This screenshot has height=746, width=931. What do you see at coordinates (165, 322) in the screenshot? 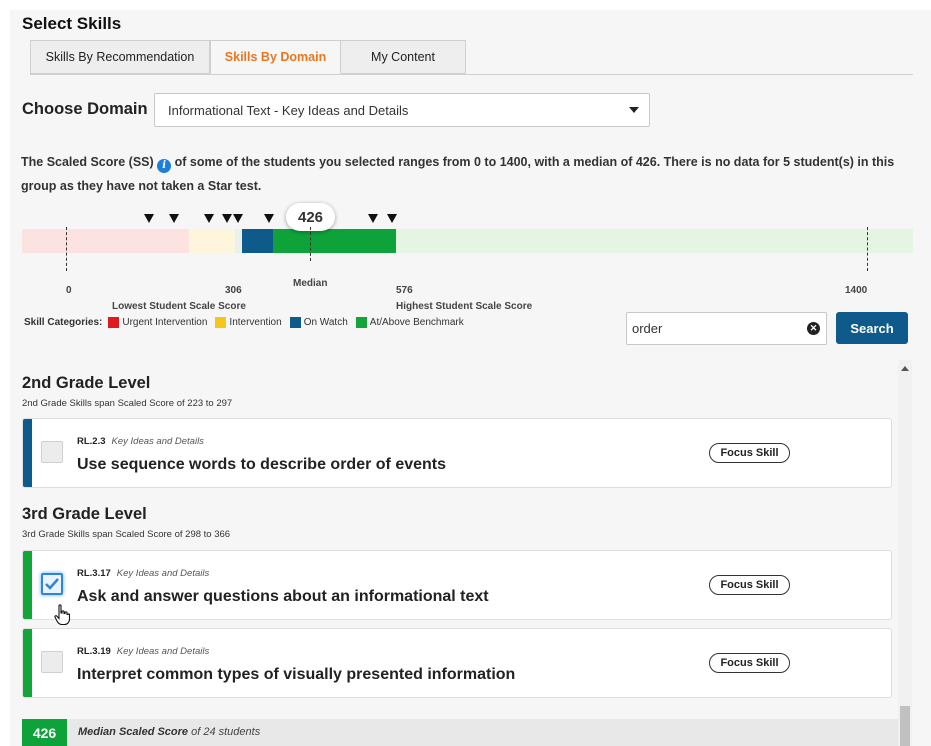
I see `legend-label: Urgent Intervention` at bounding box center [165, 322].